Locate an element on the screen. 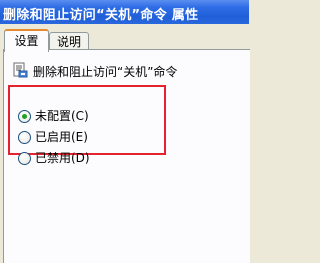 The width and height of the screenshot is (320, 263). tab-settings: 设置 is located at coordinates (26, 40).